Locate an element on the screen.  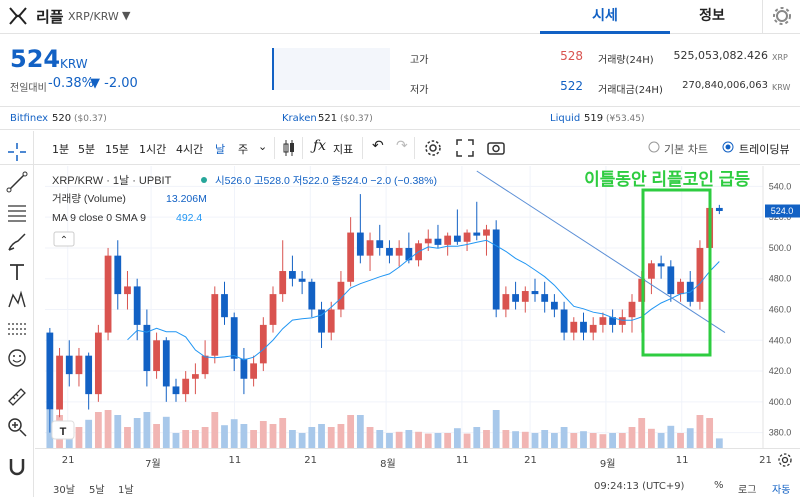
redo-icon: ↷ is located at coordinates (402, 146).